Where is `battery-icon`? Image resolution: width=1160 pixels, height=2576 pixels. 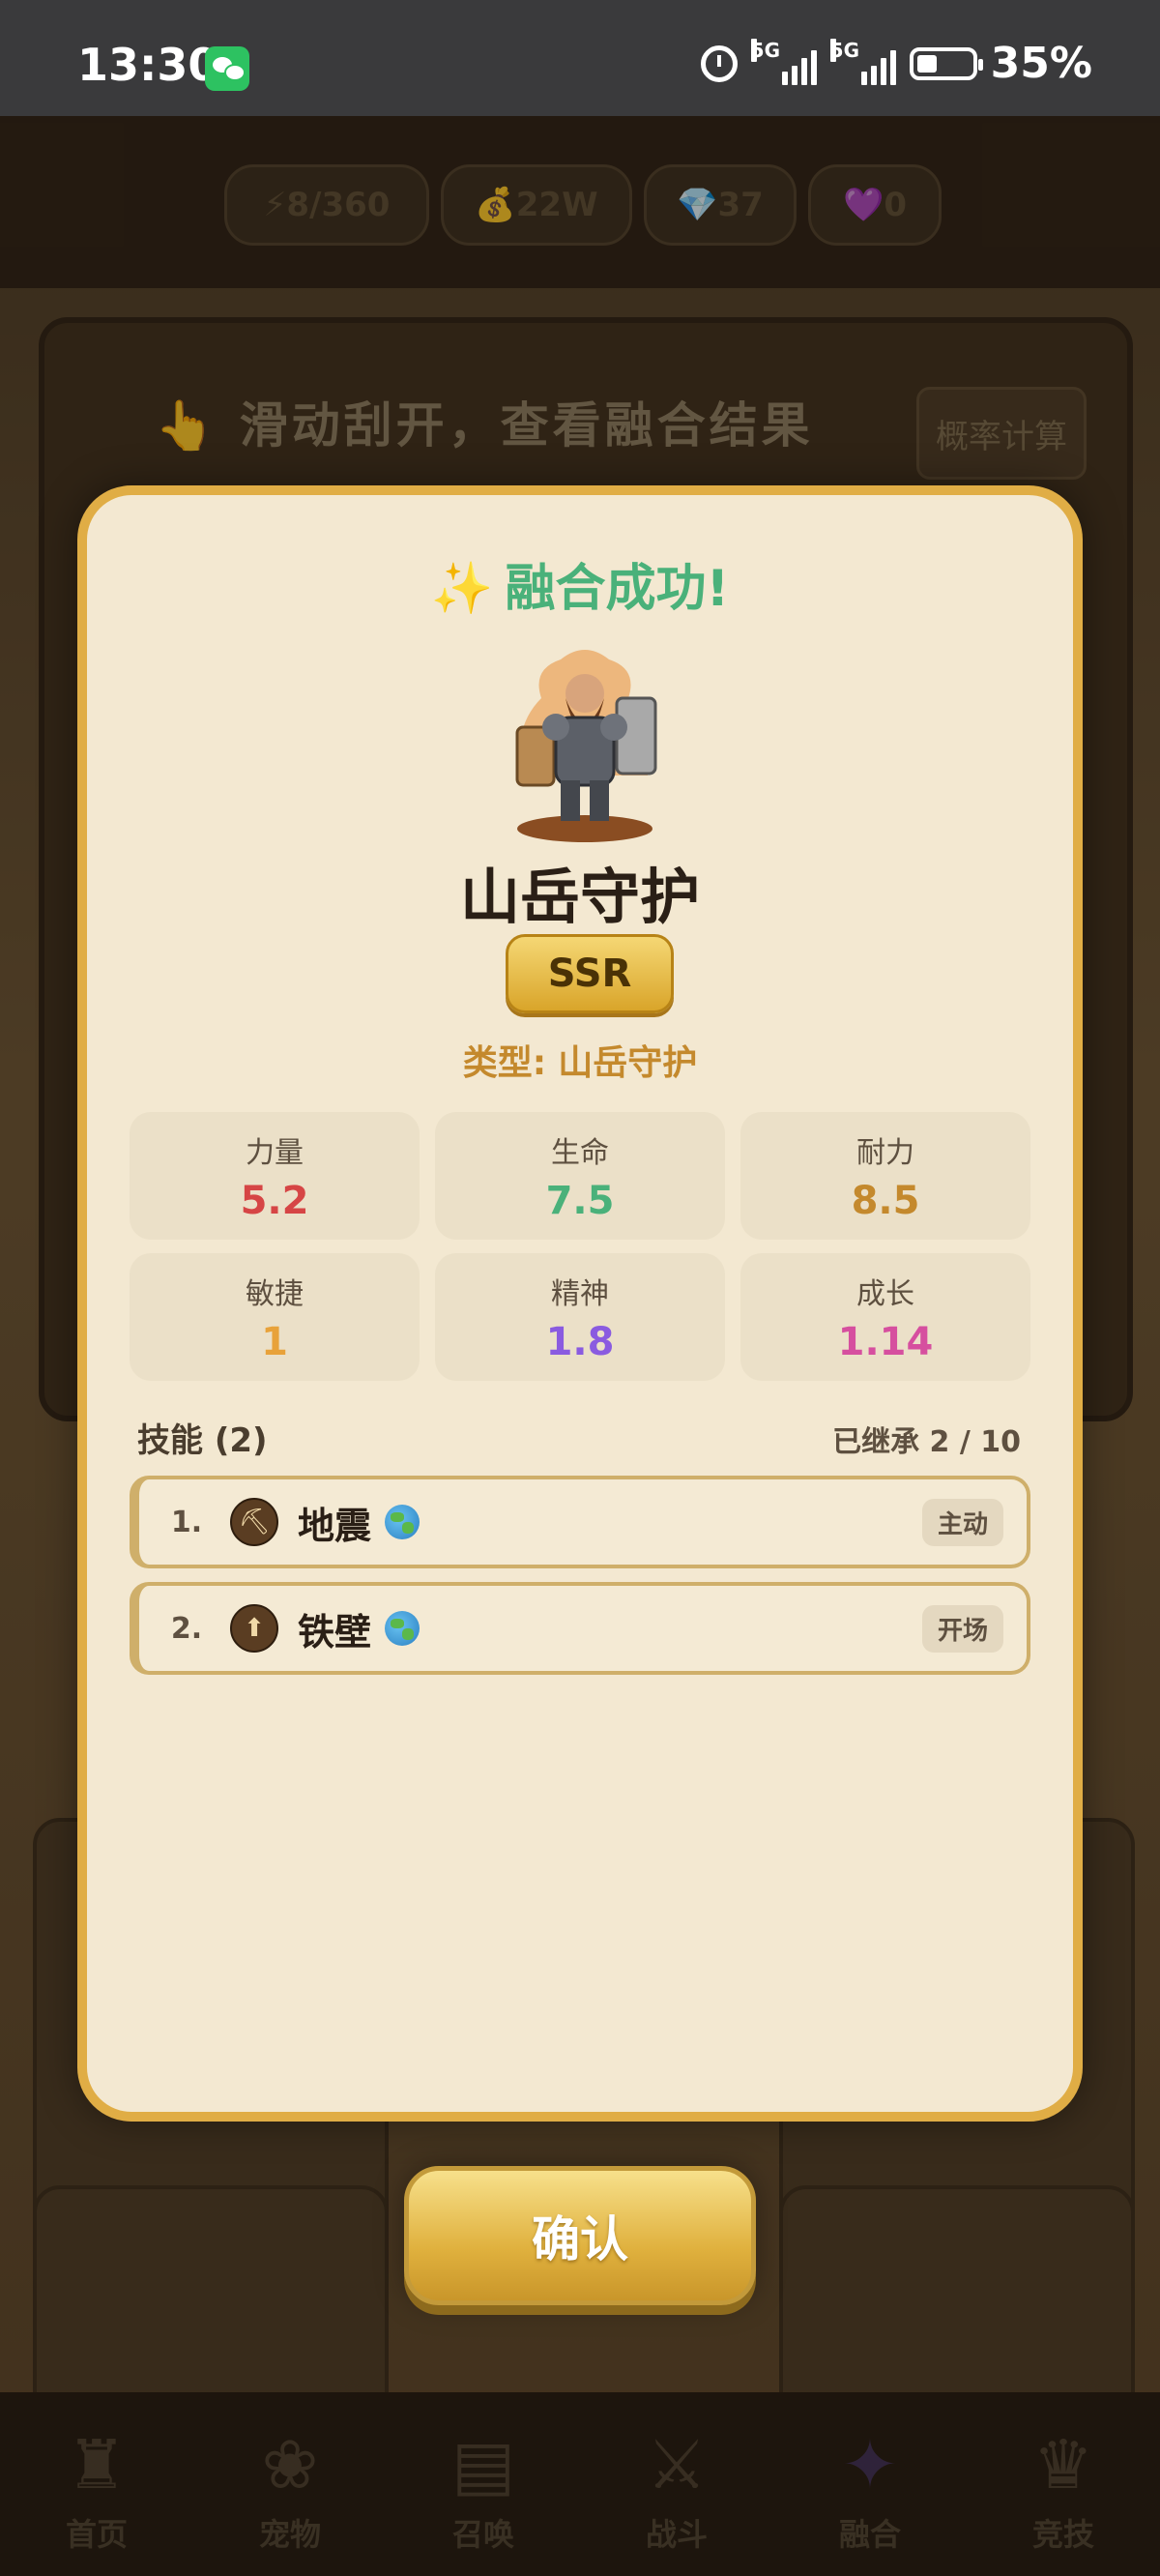
battery-icon is located at coordinates (946, 63).